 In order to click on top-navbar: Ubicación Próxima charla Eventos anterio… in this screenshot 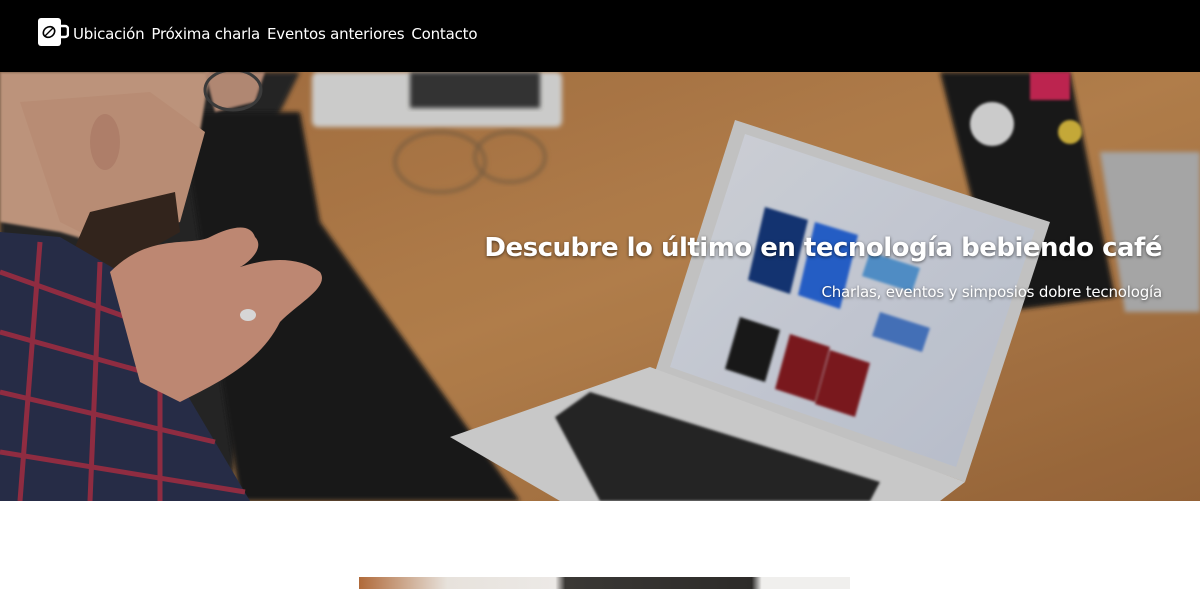, I will do `click(600, 36)`.